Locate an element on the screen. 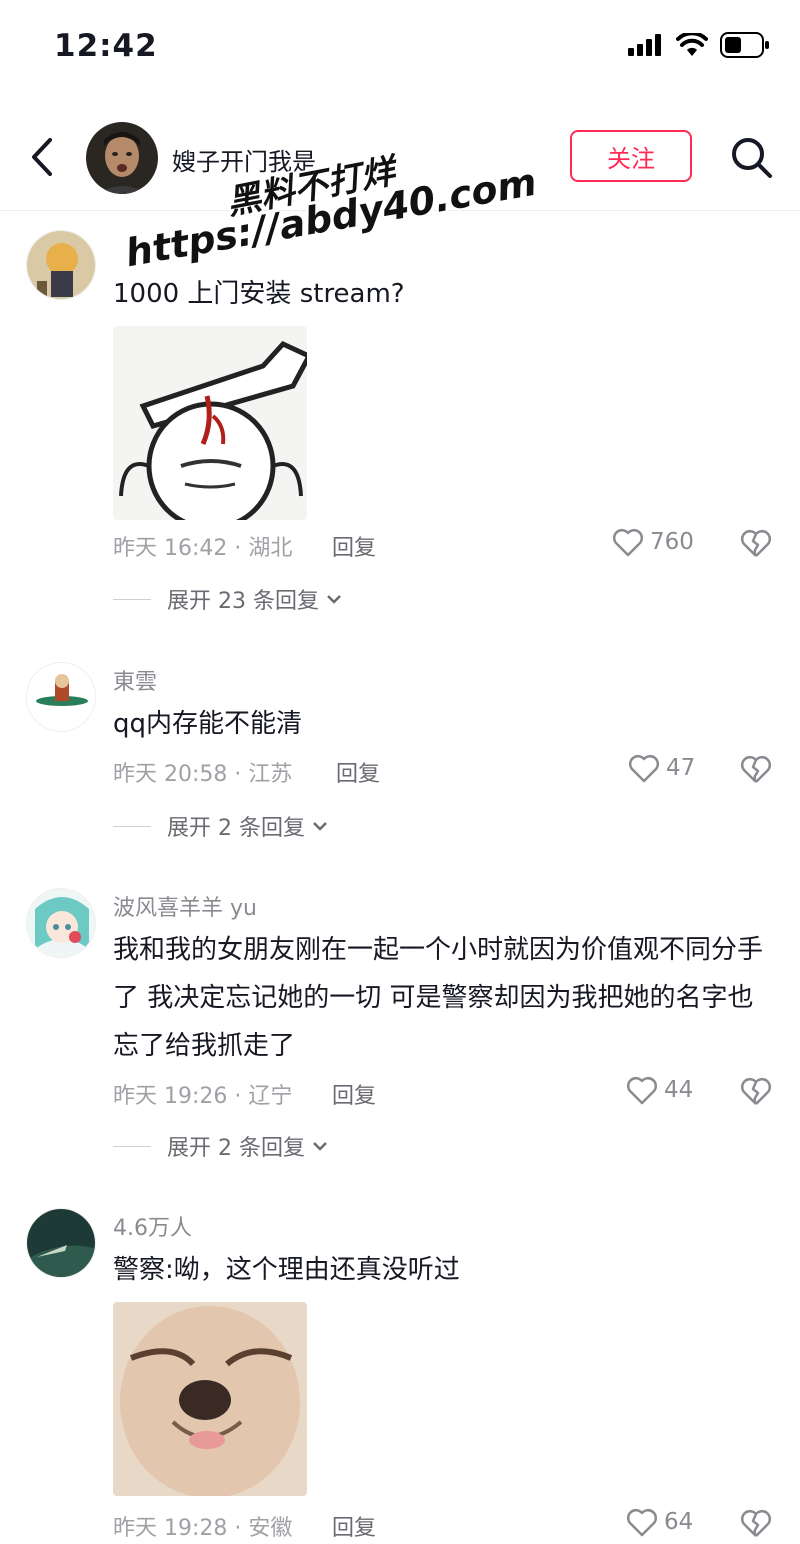 This screenshot has width=800, height=1544. status-bar: 12:42 is located at coordinates (400, 50).